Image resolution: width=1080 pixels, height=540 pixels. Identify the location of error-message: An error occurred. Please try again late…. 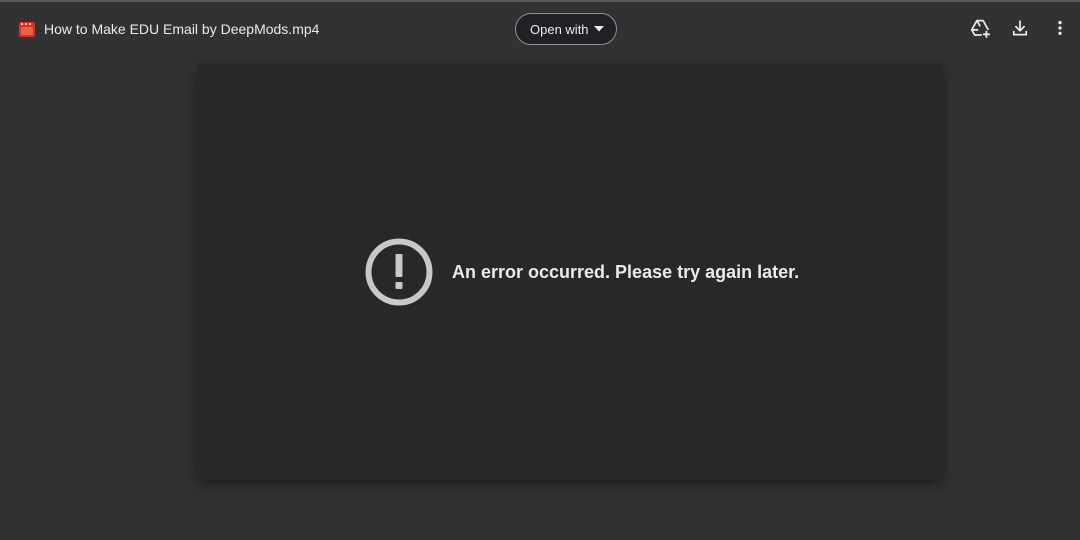
(626, 271).